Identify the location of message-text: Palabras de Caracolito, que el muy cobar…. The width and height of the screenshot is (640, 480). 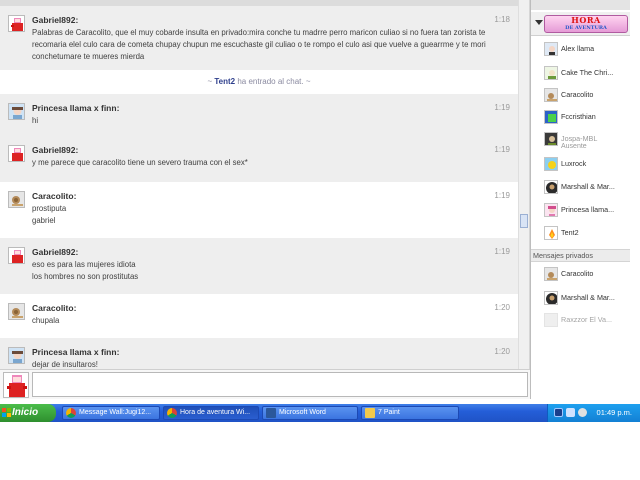
(259, 44).